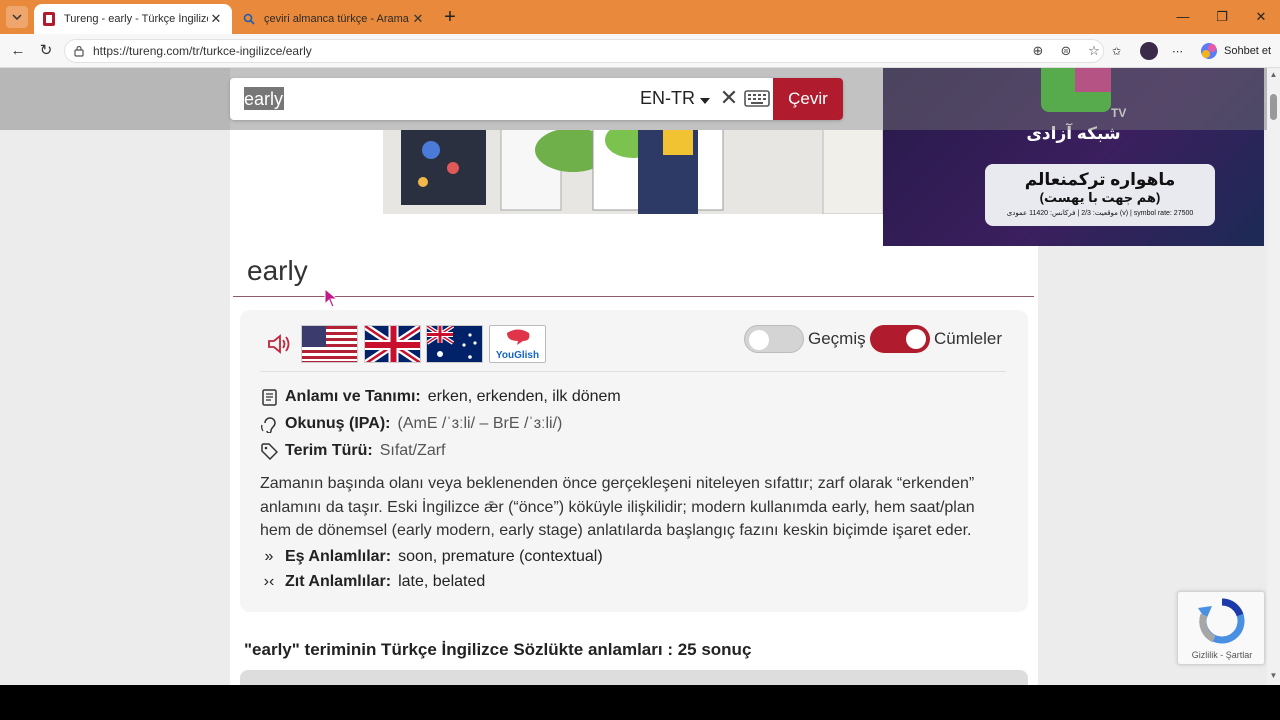 Image resolution: width=1280 pixels, height=720 pixels. I want to click on tab-actions-menu-button, so click(17, 17).